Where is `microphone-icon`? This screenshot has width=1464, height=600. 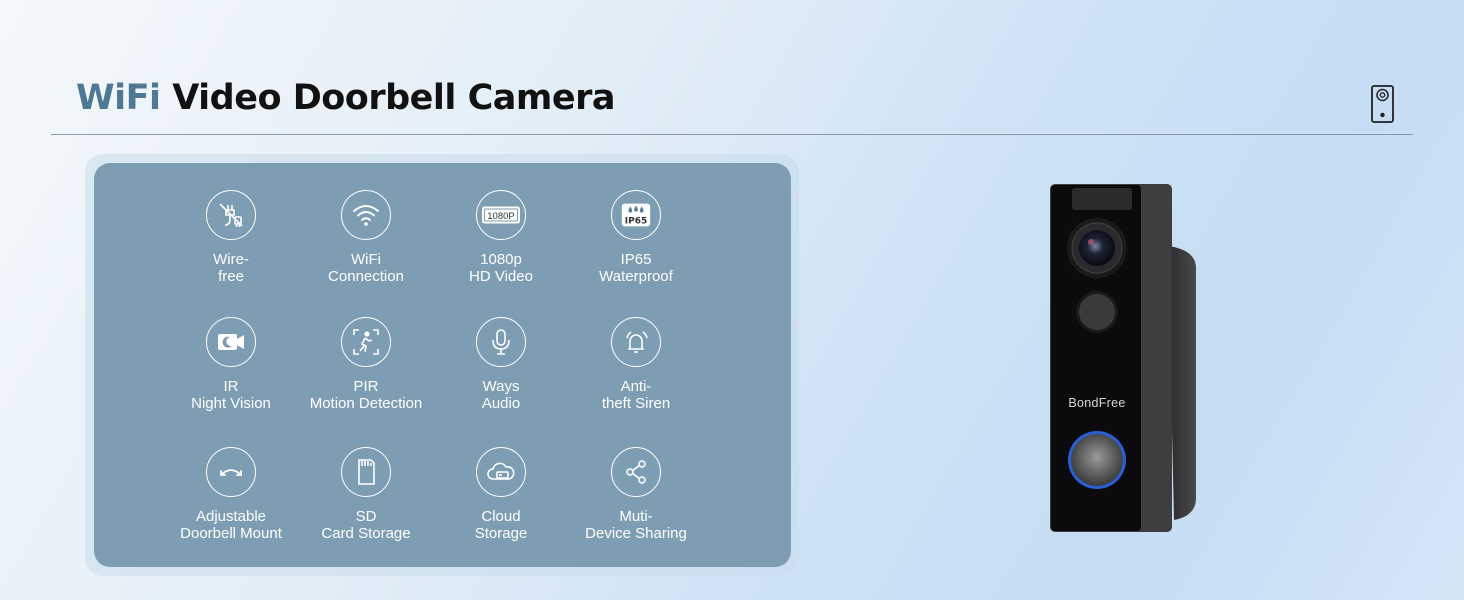 microphone-icon is located at coordinates (501, 342).